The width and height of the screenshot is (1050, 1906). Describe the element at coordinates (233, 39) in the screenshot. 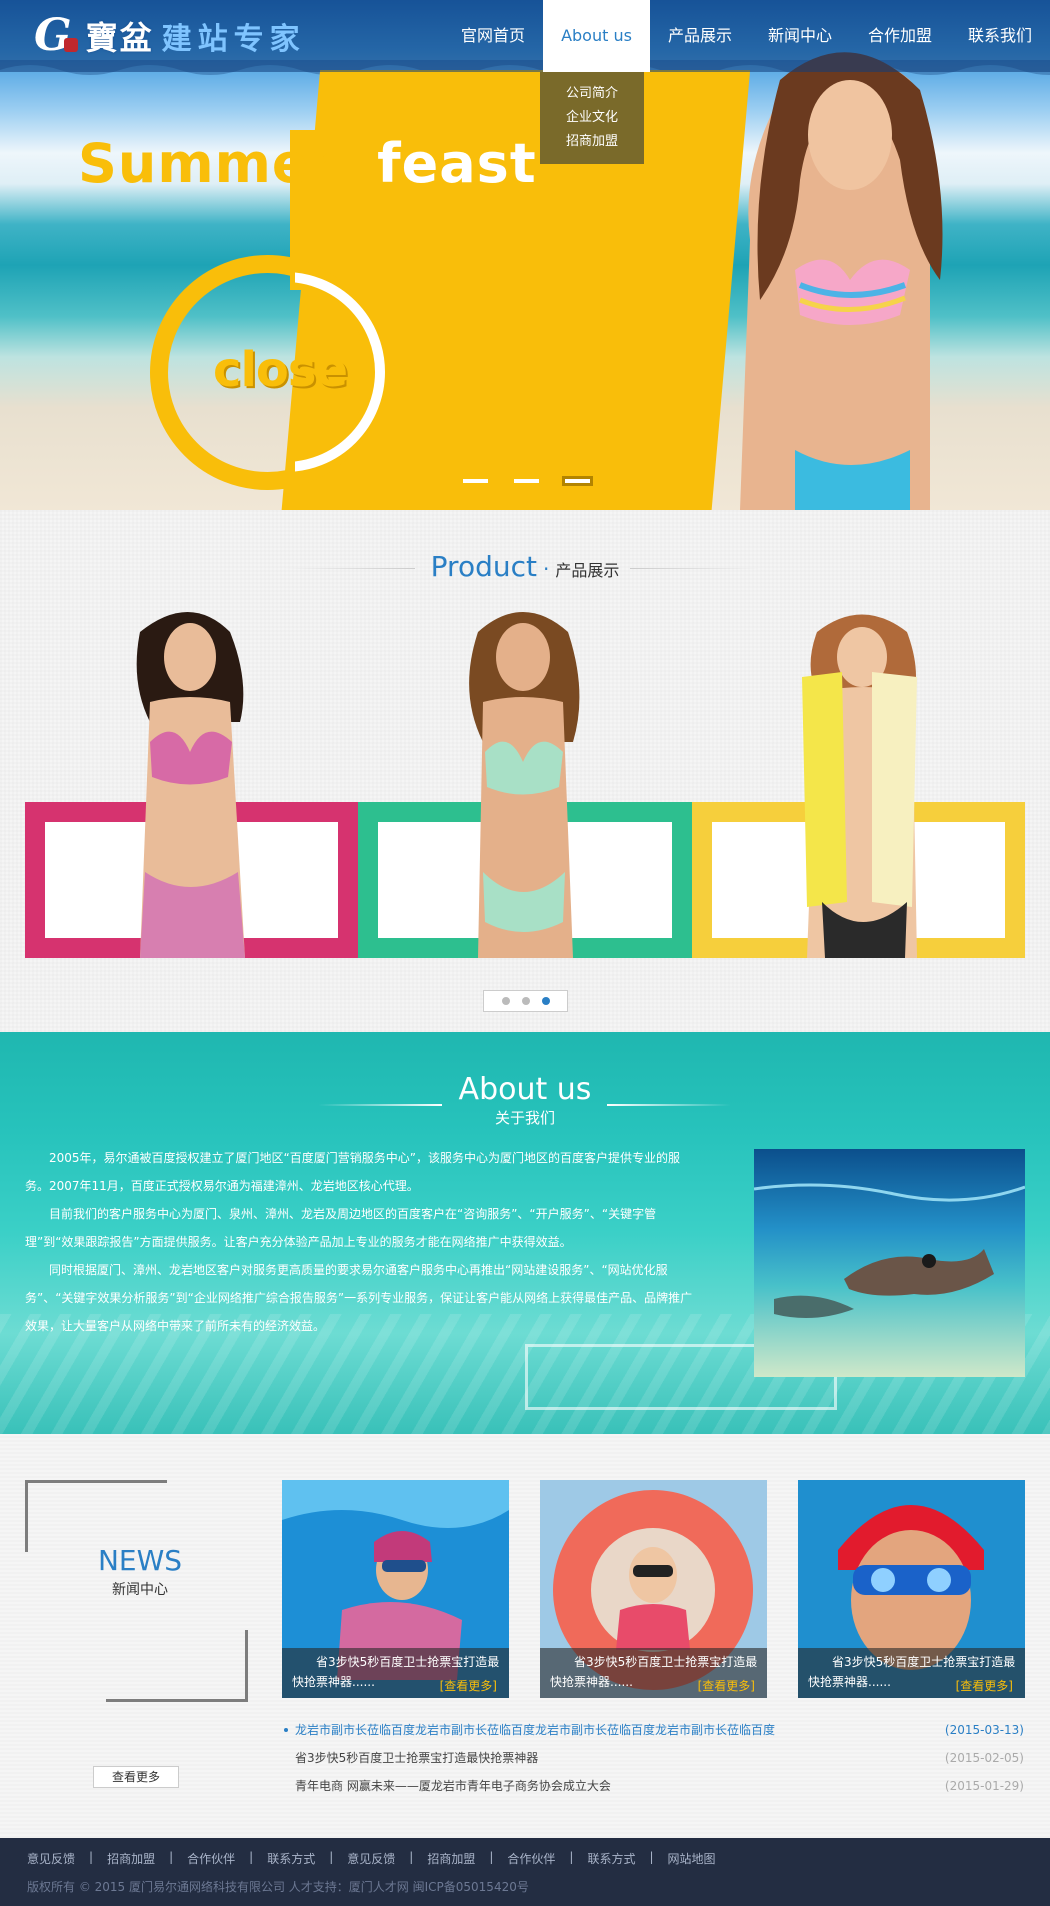

I see `logo-tagline: 建站专家` at that location.